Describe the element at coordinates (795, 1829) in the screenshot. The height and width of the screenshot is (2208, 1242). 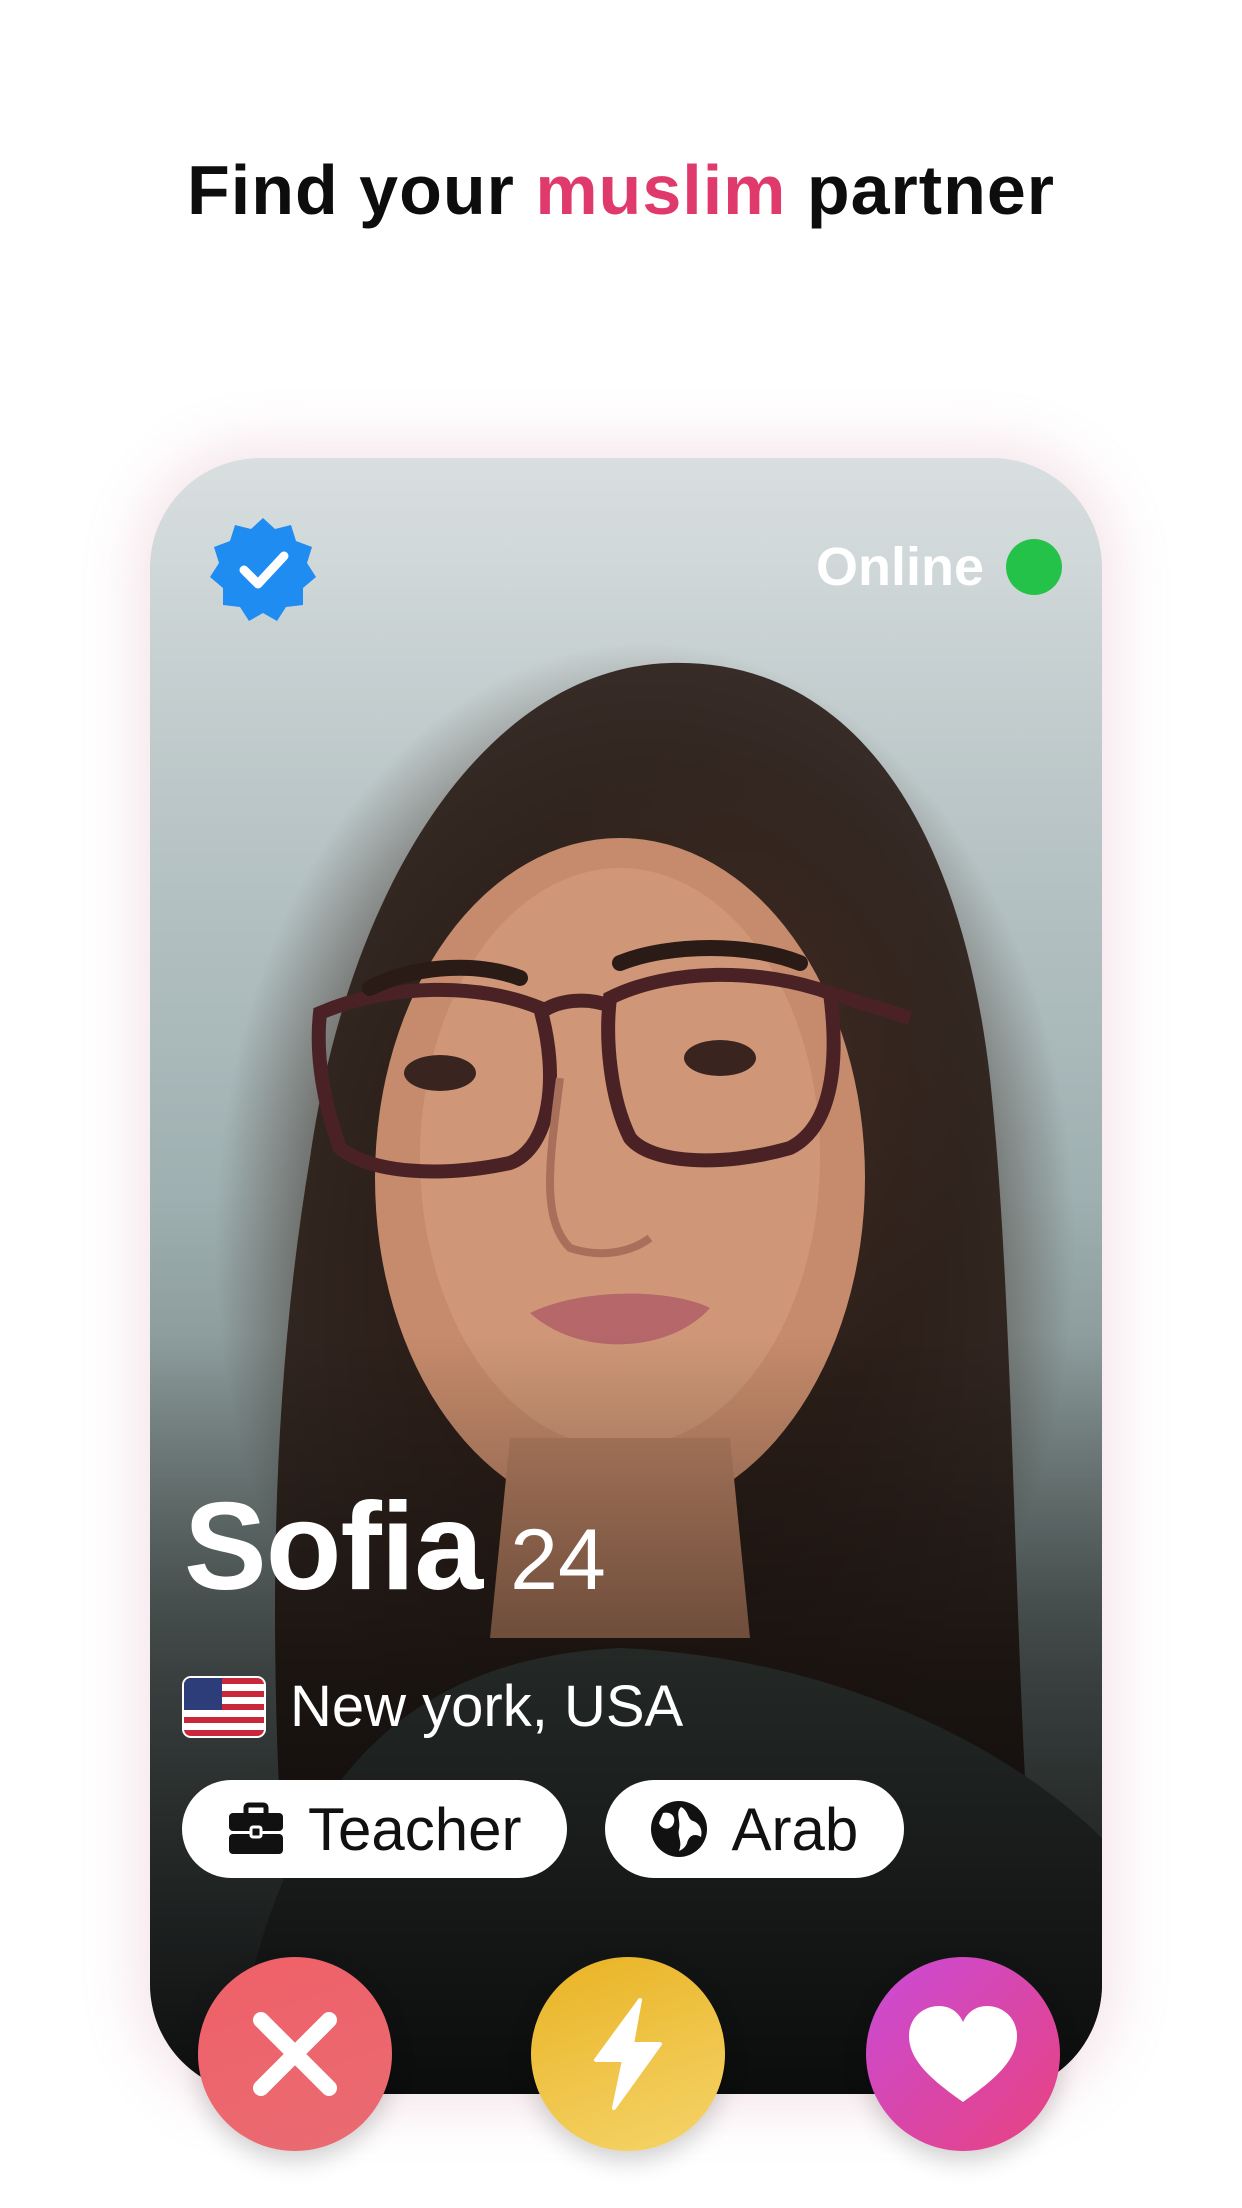
I see `tag-ethnicity-label: Arab` at that location.